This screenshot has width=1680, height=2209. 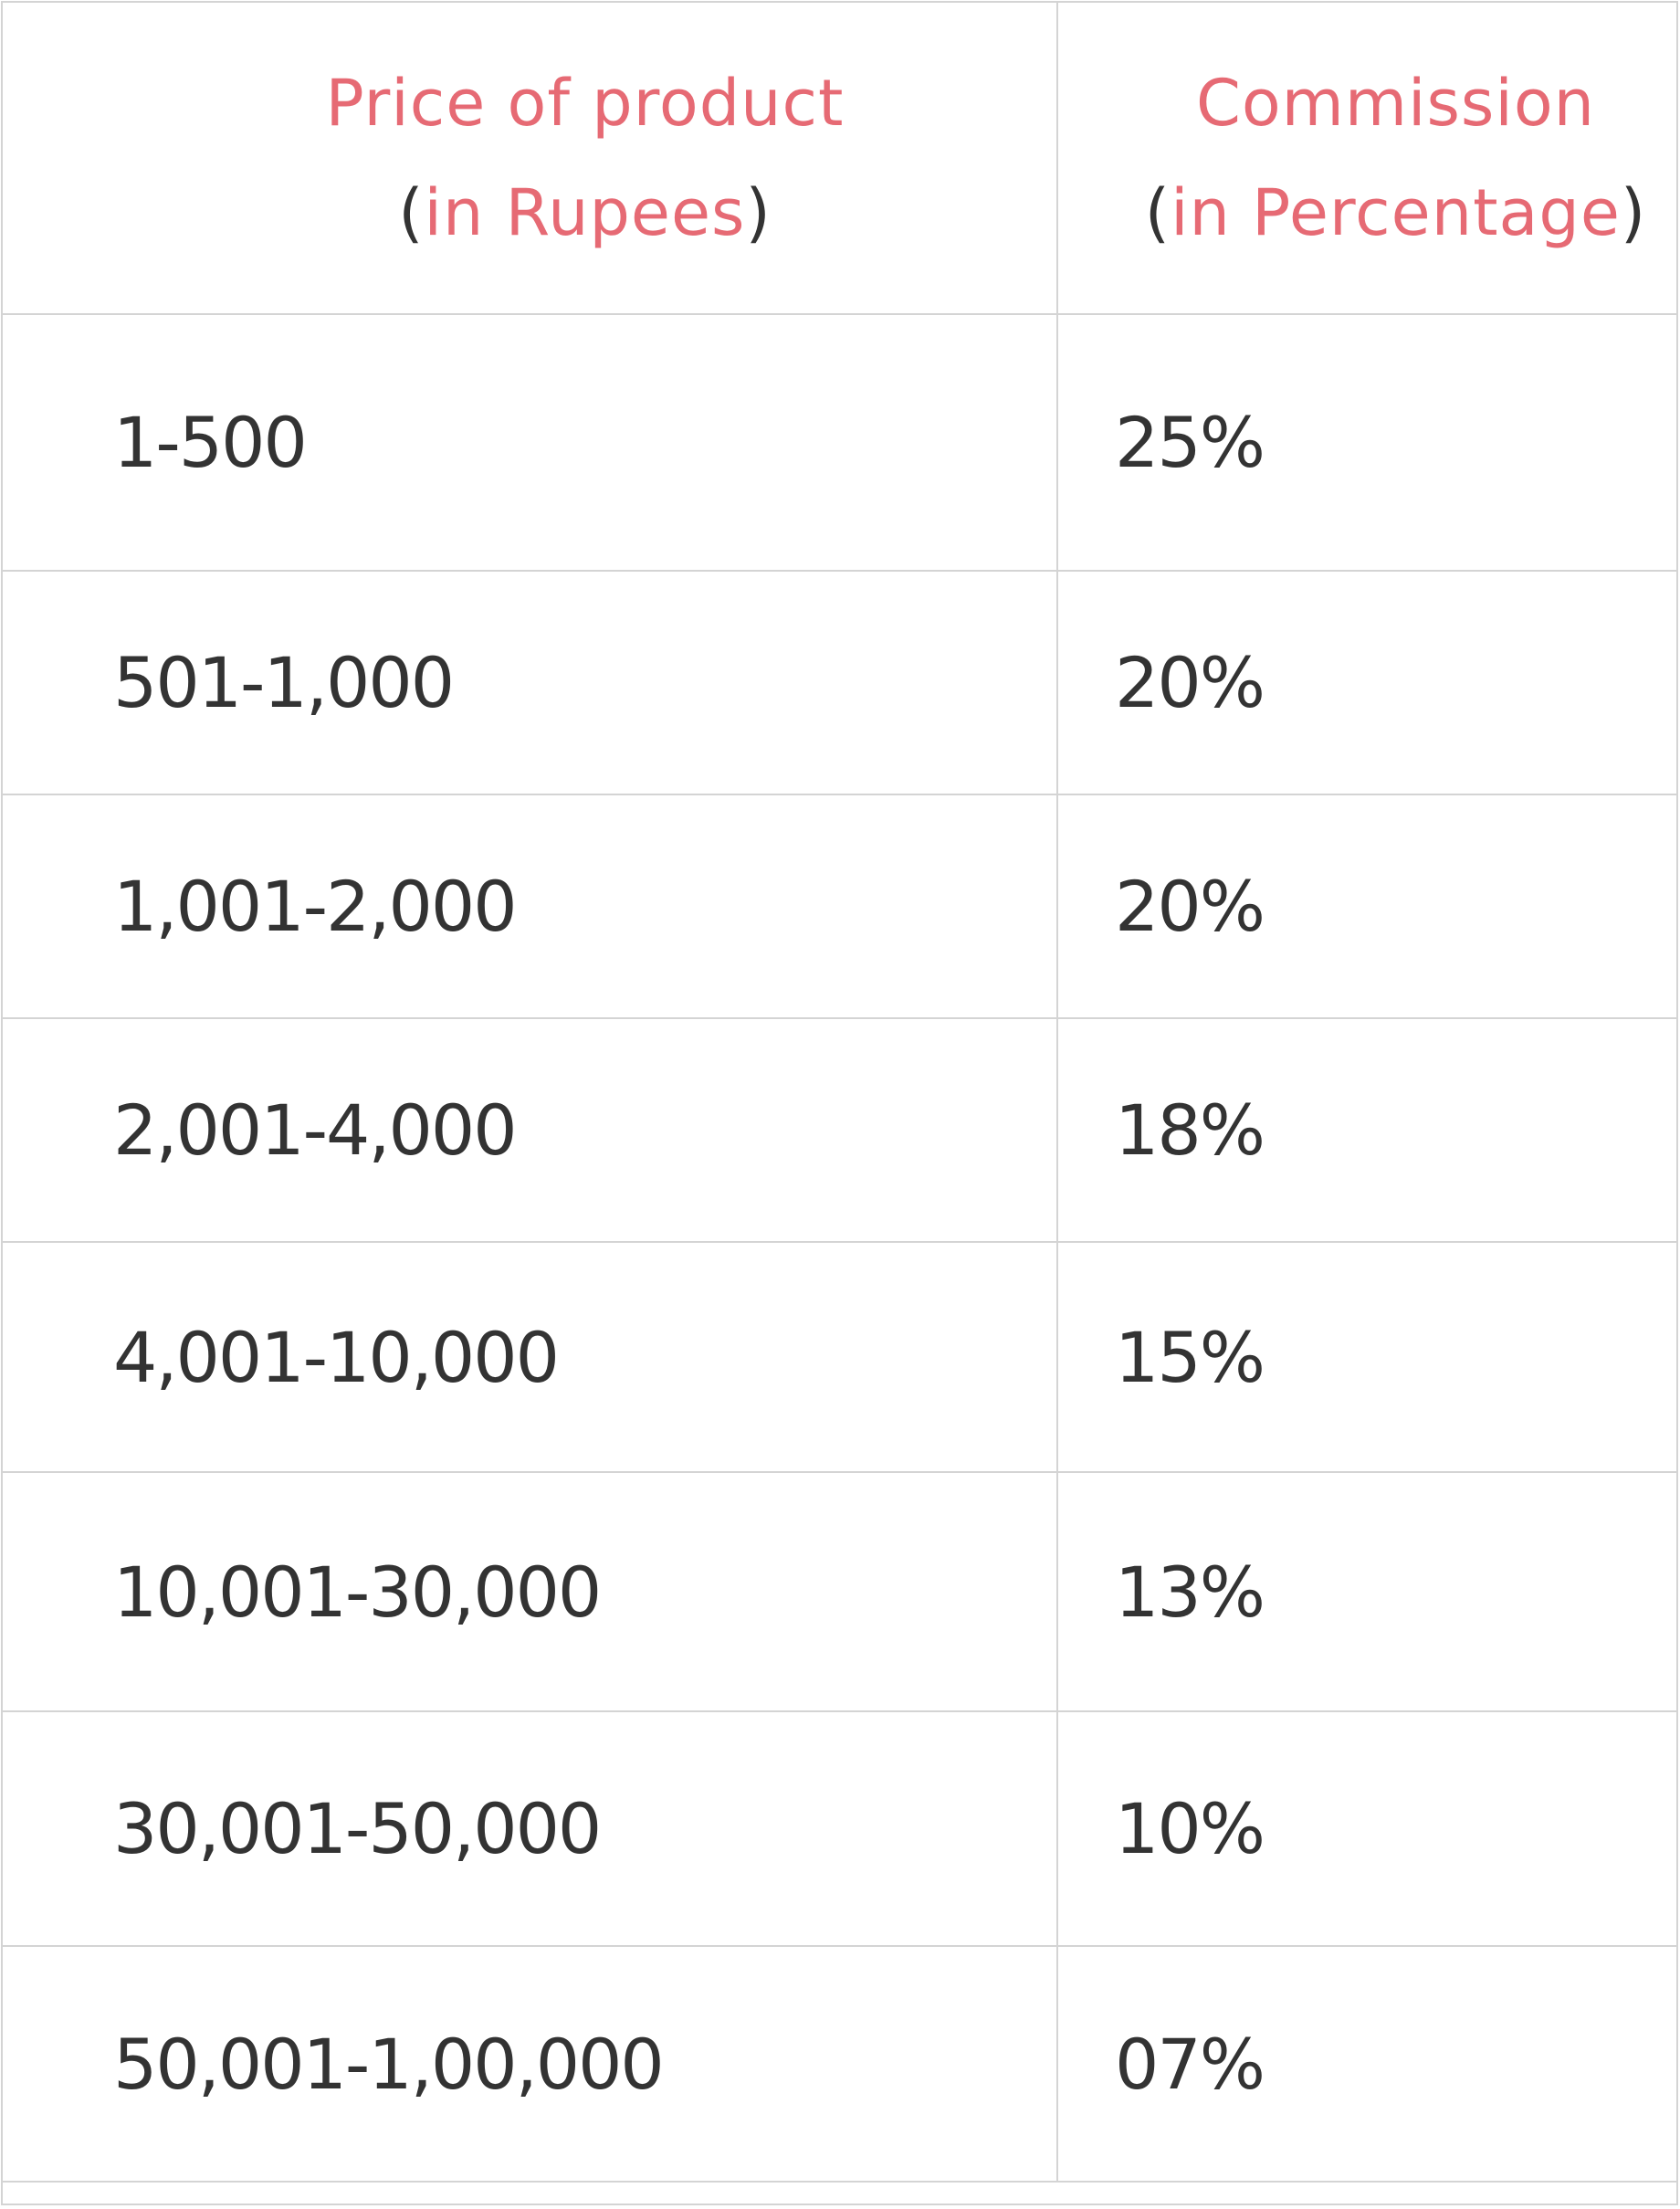 I want to click on table-row-commission: 18%, so click(x=1367, y=1131).